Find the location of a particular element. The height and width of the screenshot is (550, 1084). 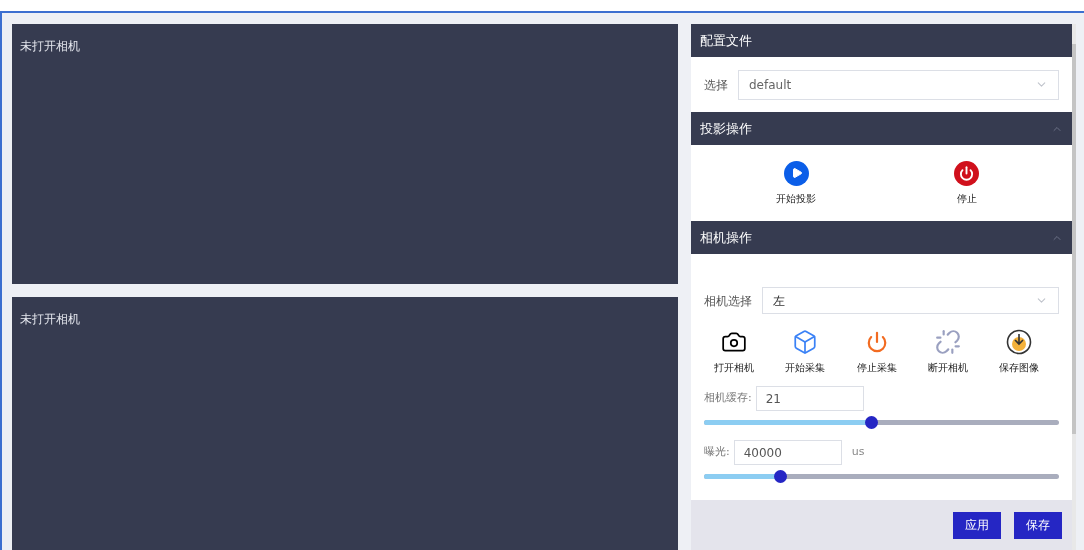

scrollbar is located at coordinates (1074, 287).